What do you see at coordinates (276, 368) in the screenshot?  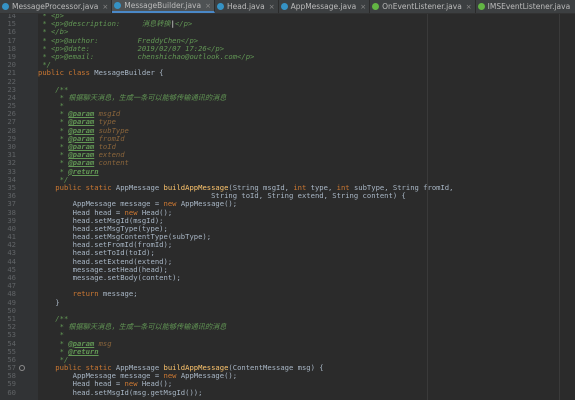 I see `code-token: (ContentMessage msg) {` at bounding box center [276, 368].